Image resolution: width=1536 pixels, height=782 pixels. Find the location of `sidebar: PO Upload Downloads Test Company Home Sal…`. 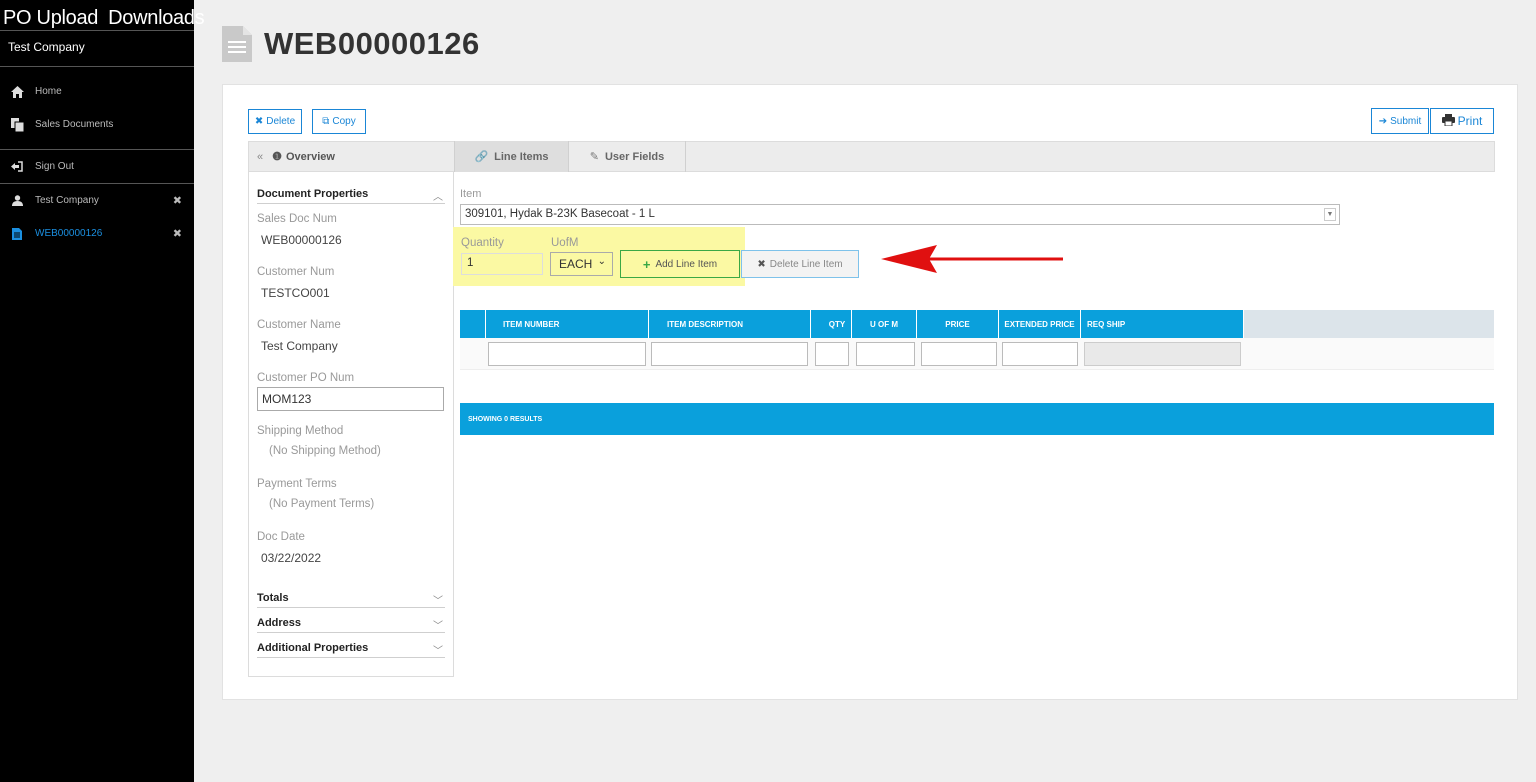

sidebar: PO Upload Downloads Test Company Home Sal… is located at coordinates (102, 391).